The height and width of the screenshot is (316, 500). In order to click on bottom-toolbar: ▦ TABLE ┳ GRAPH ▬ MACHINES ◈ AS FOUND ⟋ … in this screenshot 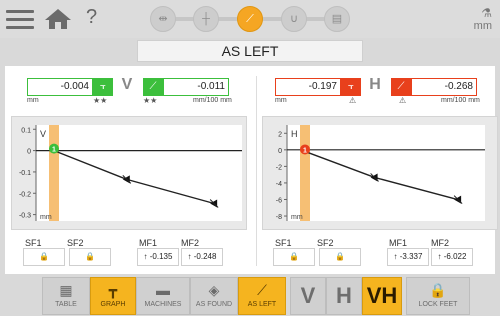, I will do `click(256, 296)`.